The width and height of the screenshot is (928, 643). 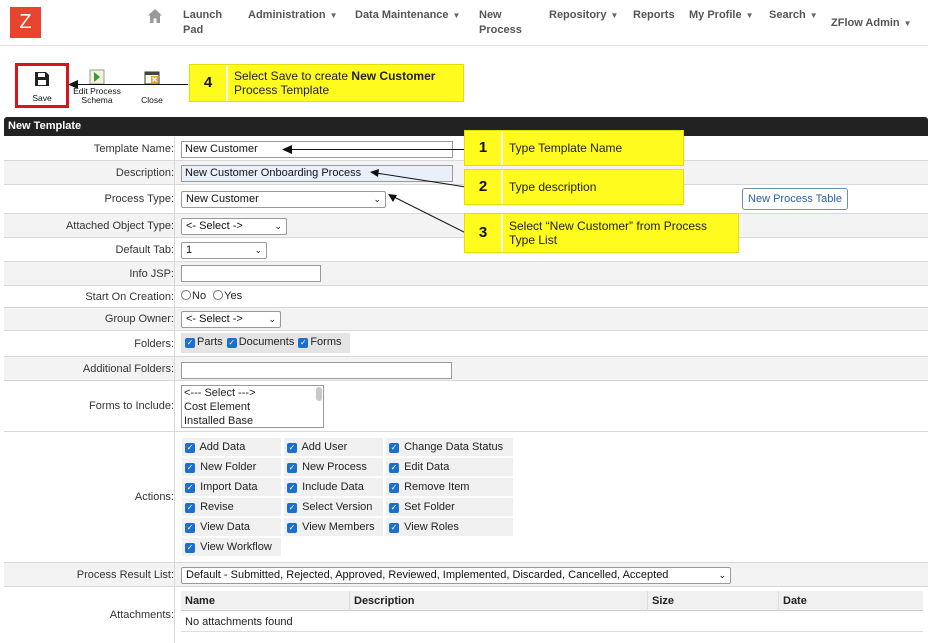 What do you see at coordinates (466, 344) in the screenshot?
I see `row-folders: Folders:` at bounding box center [466, 344].